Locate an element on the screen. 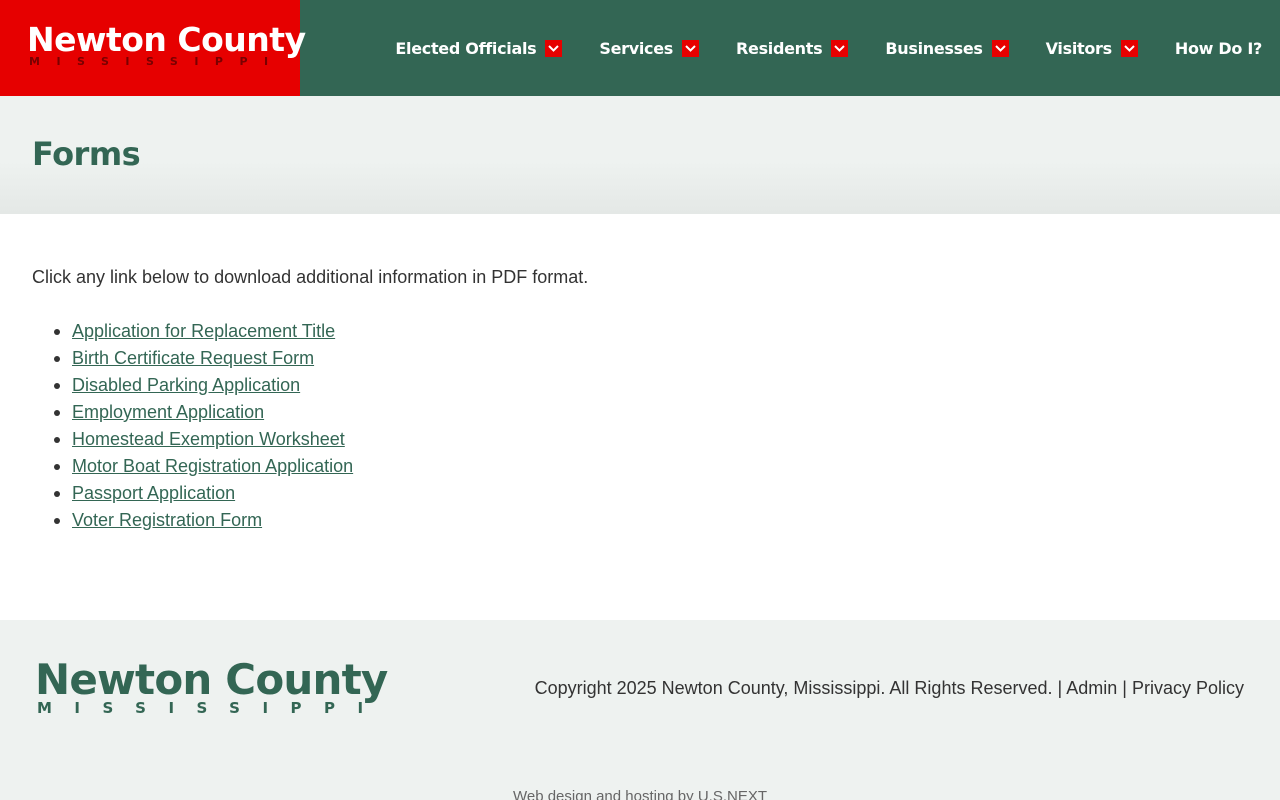 The image size is (1280, 800). nav-item-label: Elected Officials is located at coordinates (466, 48).